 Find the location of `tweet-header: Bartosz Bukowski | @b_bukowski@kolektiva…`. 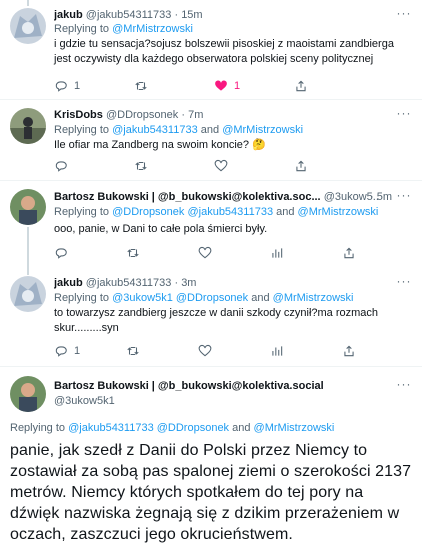

tweet-header: Bartosz Bukowski | @b_bukowski@kolektiva… is located at coordinates (216, 197).